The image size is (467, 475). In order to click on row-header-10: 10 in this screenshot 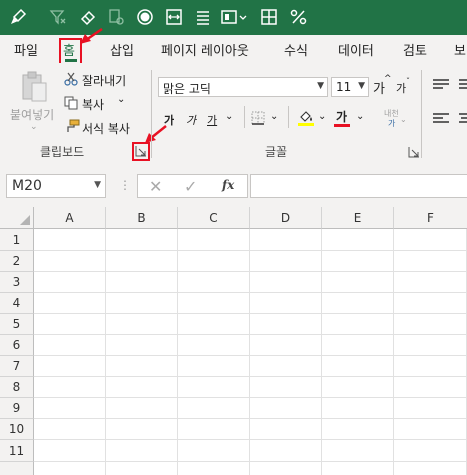, I will do `click(17, 429)`.